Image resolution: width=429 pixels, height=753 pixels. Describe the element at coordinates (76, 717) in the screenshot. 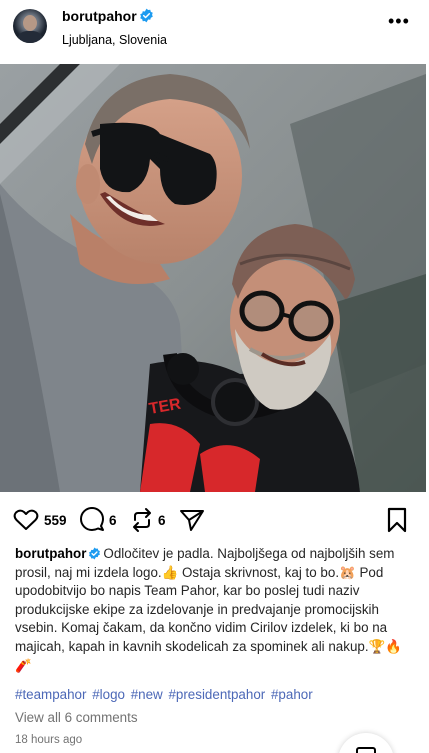

I see `view-comments-link: View all 6 comments` at that location.